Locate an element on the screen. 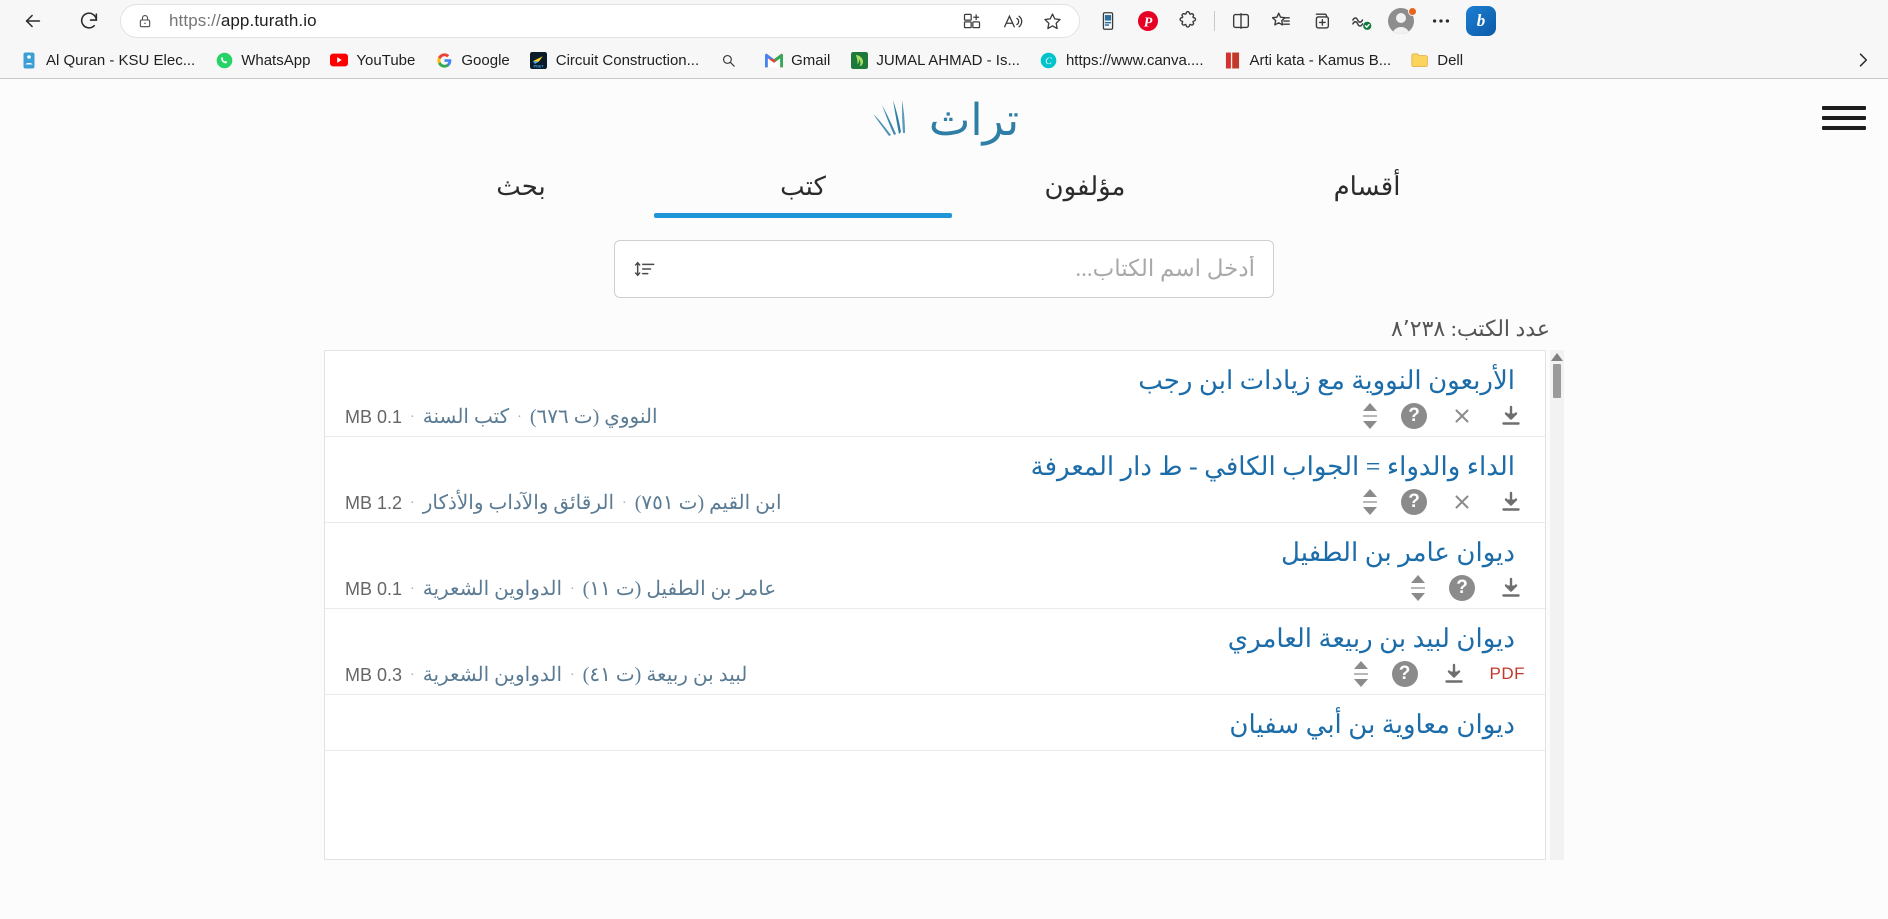  book-title: ديوان معاوية بن أبي سفيان is located at coordinates (935, 724).